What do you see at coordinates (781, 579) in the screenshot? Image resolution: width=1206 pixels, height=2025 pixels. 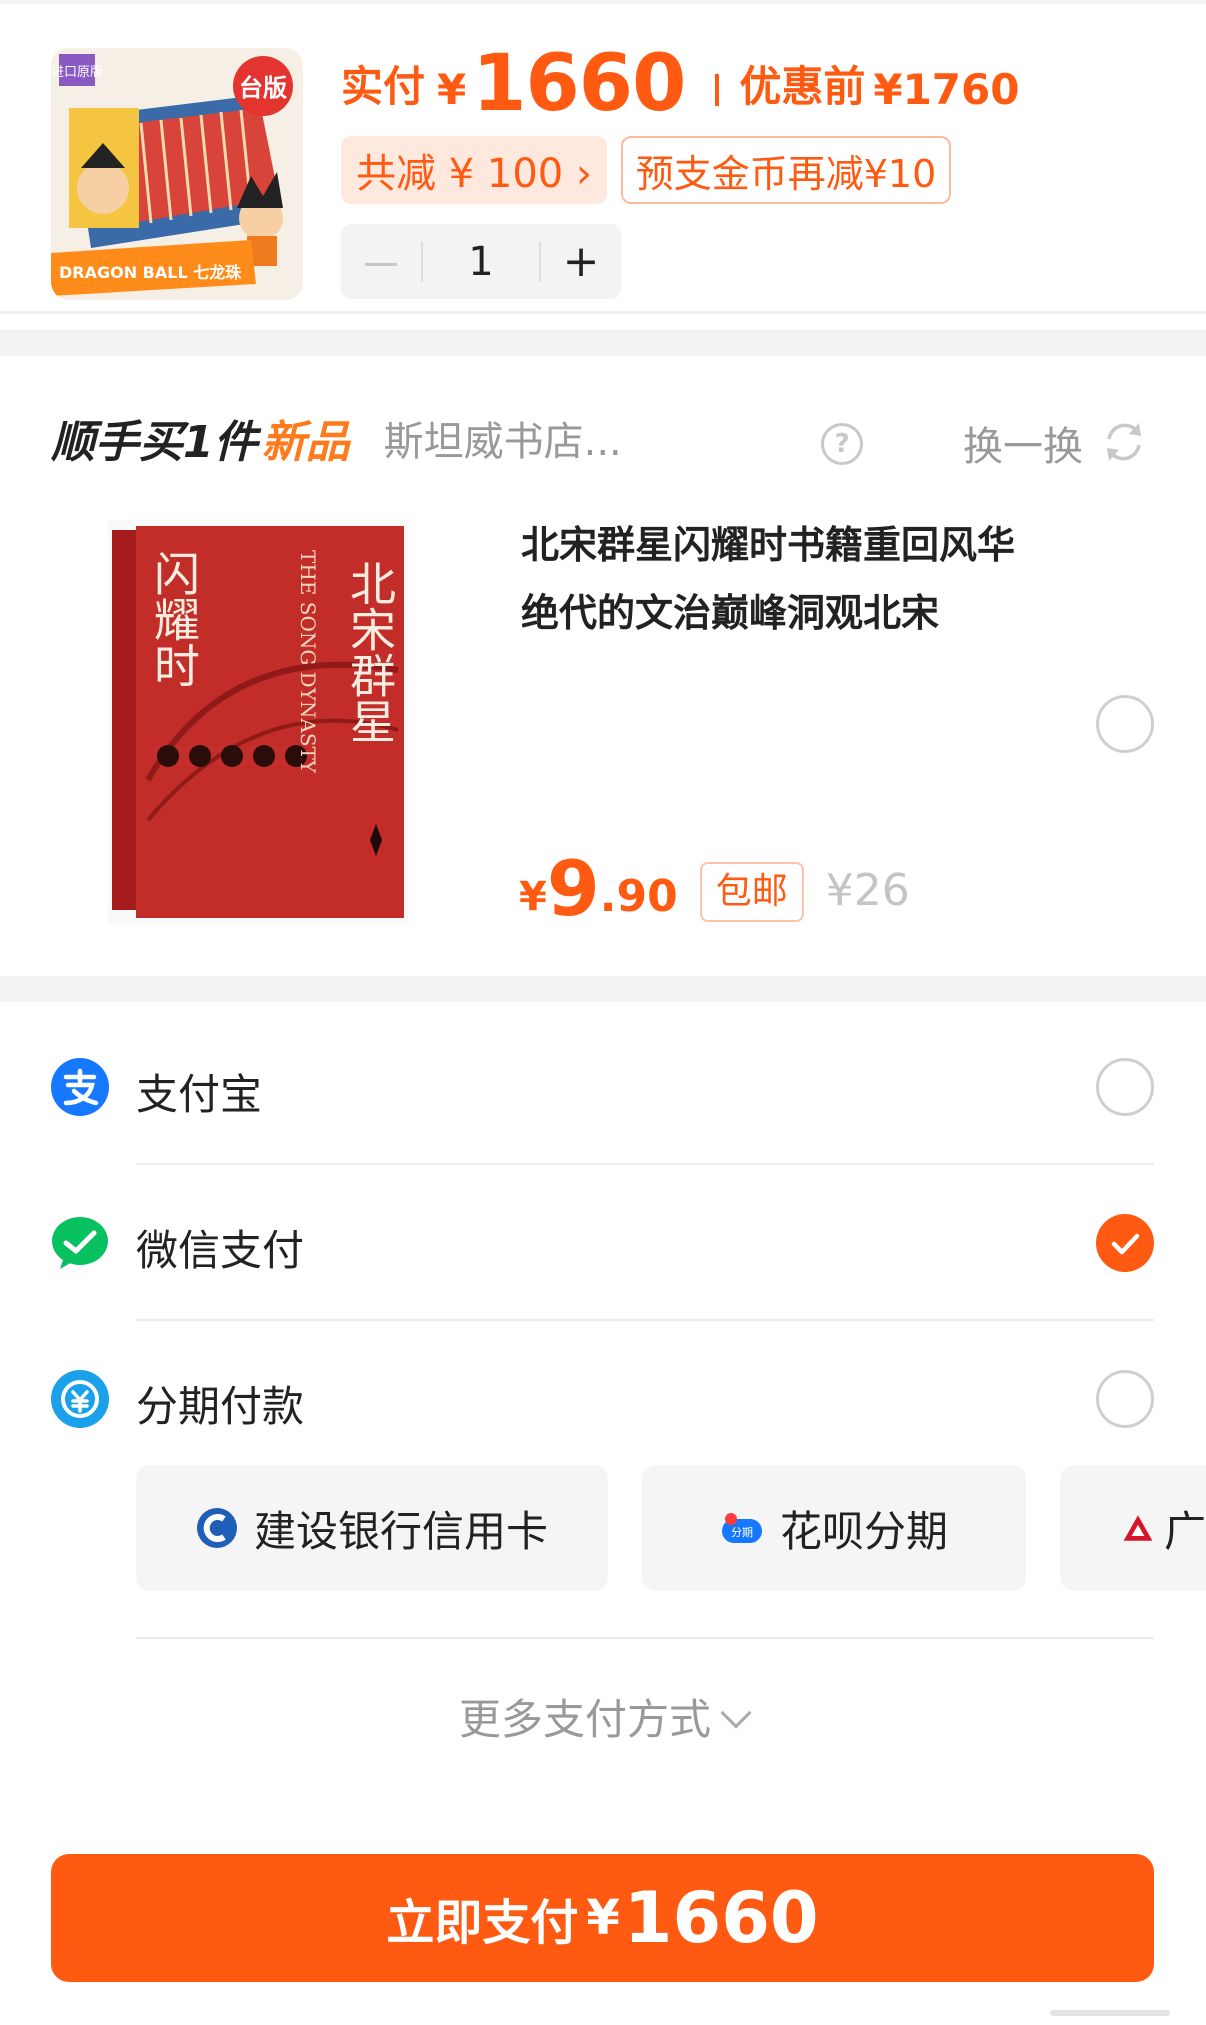 I see `addon-book-title: 北宋群星闪耀时书籍重回风华绝代的文治巅峰洞观北宋` at bounding box center [781, 579].